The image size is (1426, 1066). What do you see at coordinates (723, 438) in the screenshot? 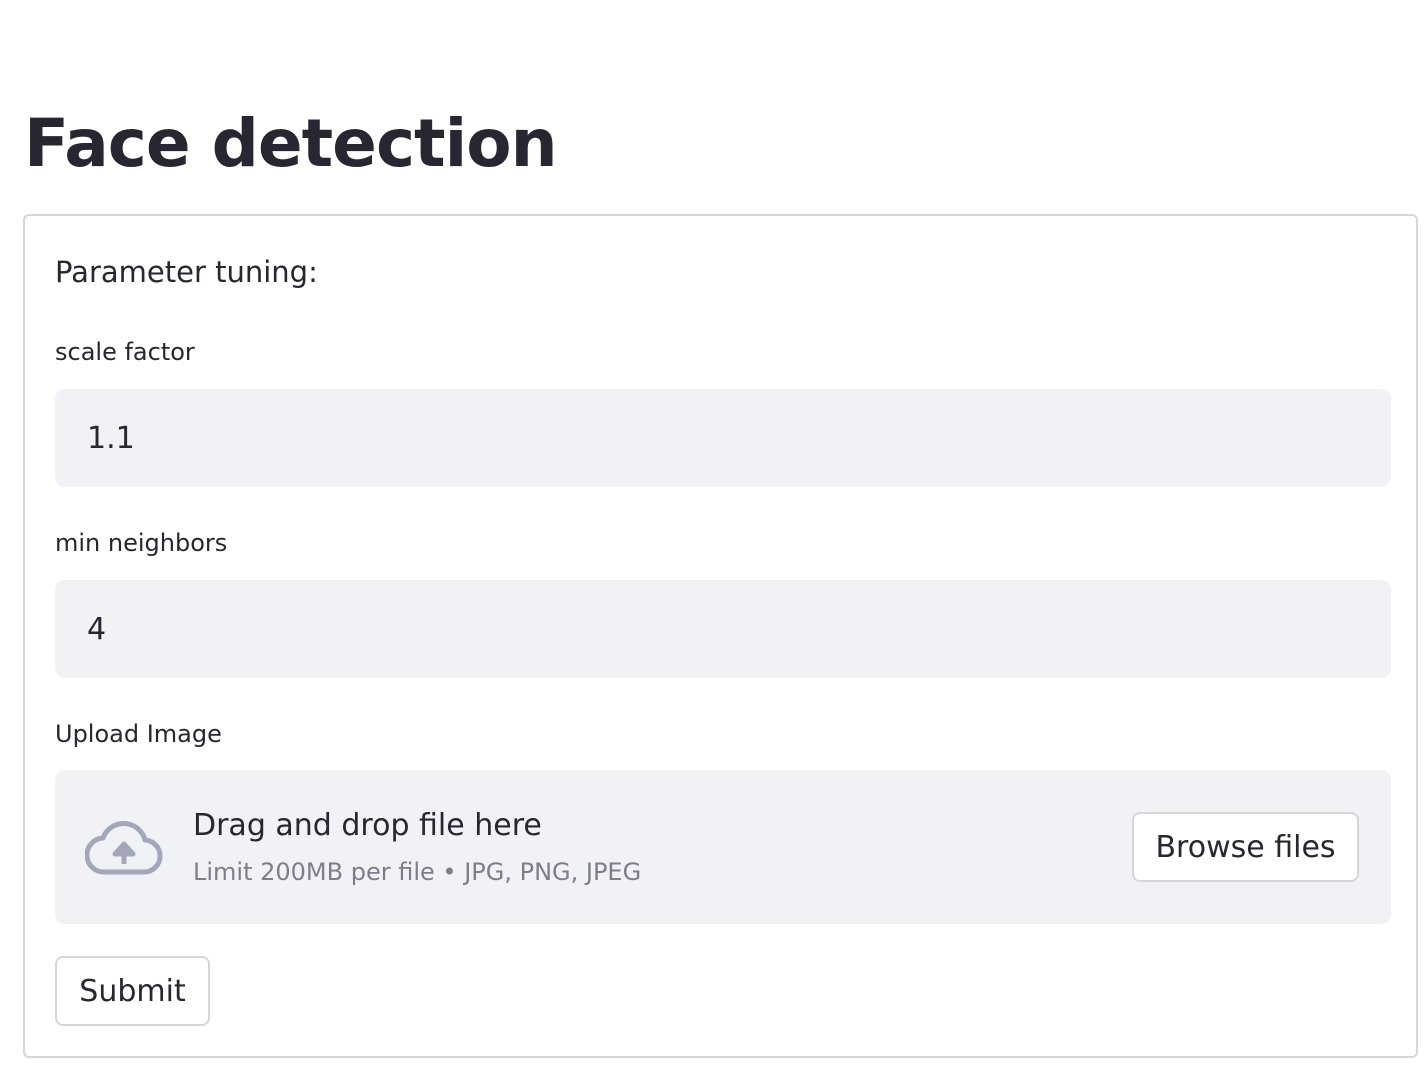
I see `scale-factor-input` at bounding box center [723, 438].